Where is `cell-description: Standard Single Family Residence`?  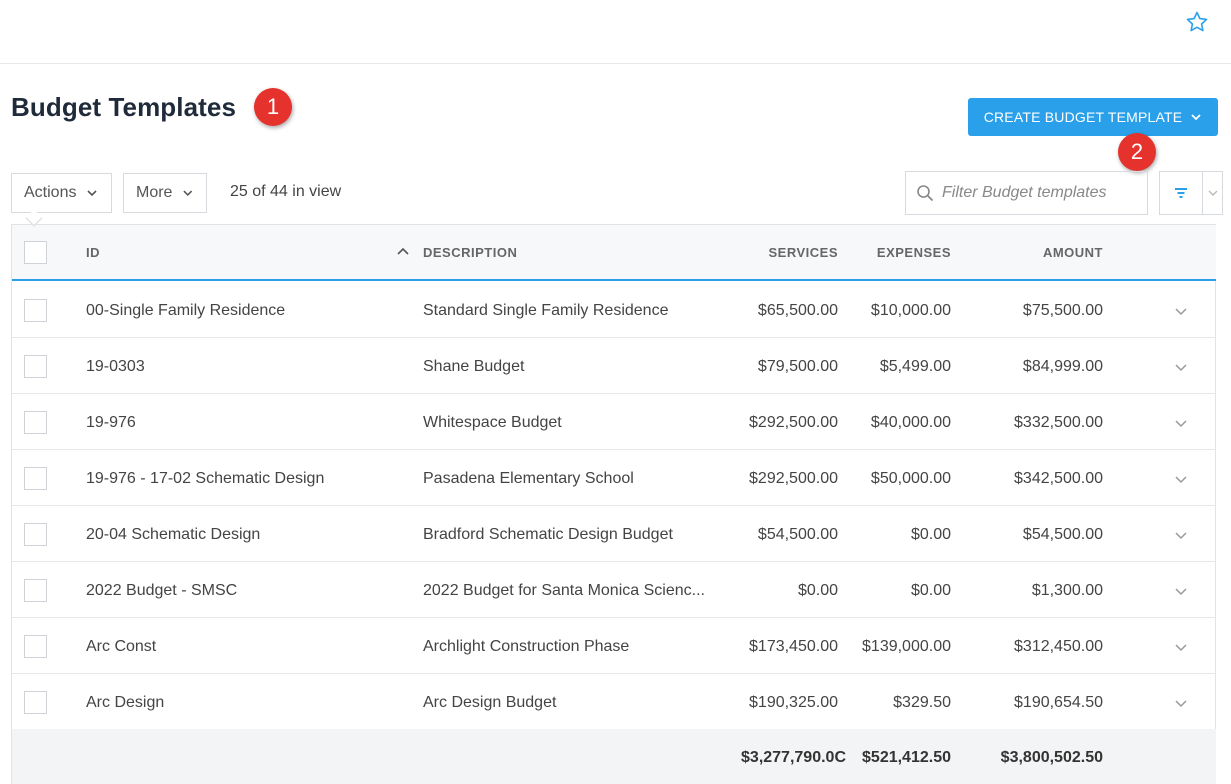
cell-description: Standard Single Family Residence is located at coordinates (546, 310).